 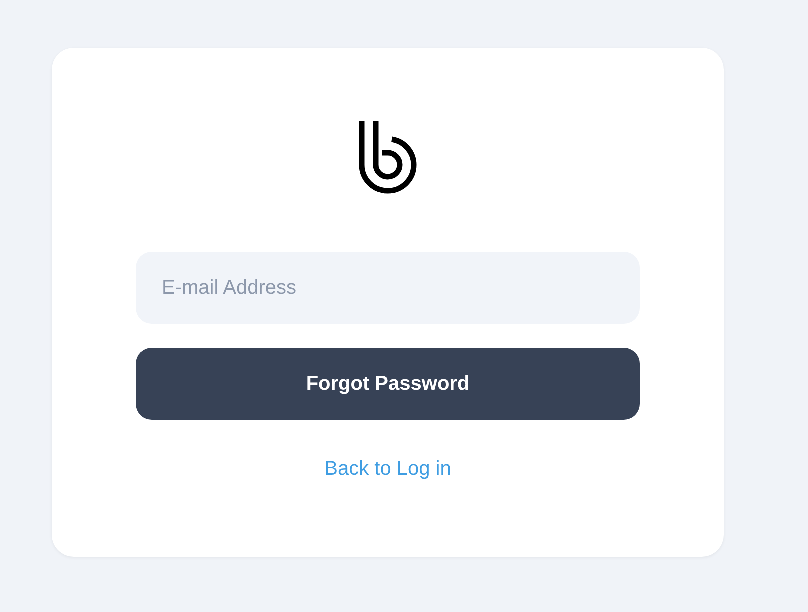 What do you see at coordinates (388, 157) in the screenshot?
I see `logo-icon` at bounding box center [388, 157].